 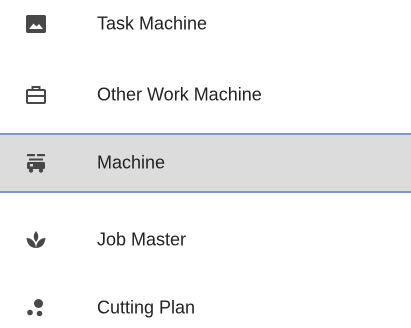 I want to click on menu-item-label: Other Work Machine, so click(x=179, y=94).